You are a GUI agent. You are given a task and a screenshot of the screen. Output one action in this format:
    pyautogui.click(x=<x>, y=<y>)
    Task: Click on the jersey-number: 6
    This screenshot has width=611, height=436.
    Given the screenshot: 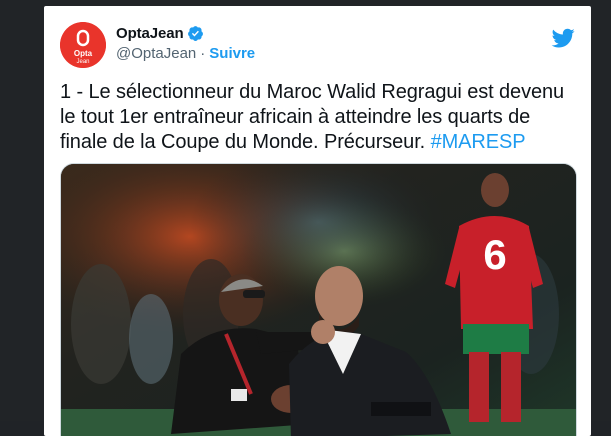 What is the action you would take?
    pyautogui.click(x=494, y=254)
    